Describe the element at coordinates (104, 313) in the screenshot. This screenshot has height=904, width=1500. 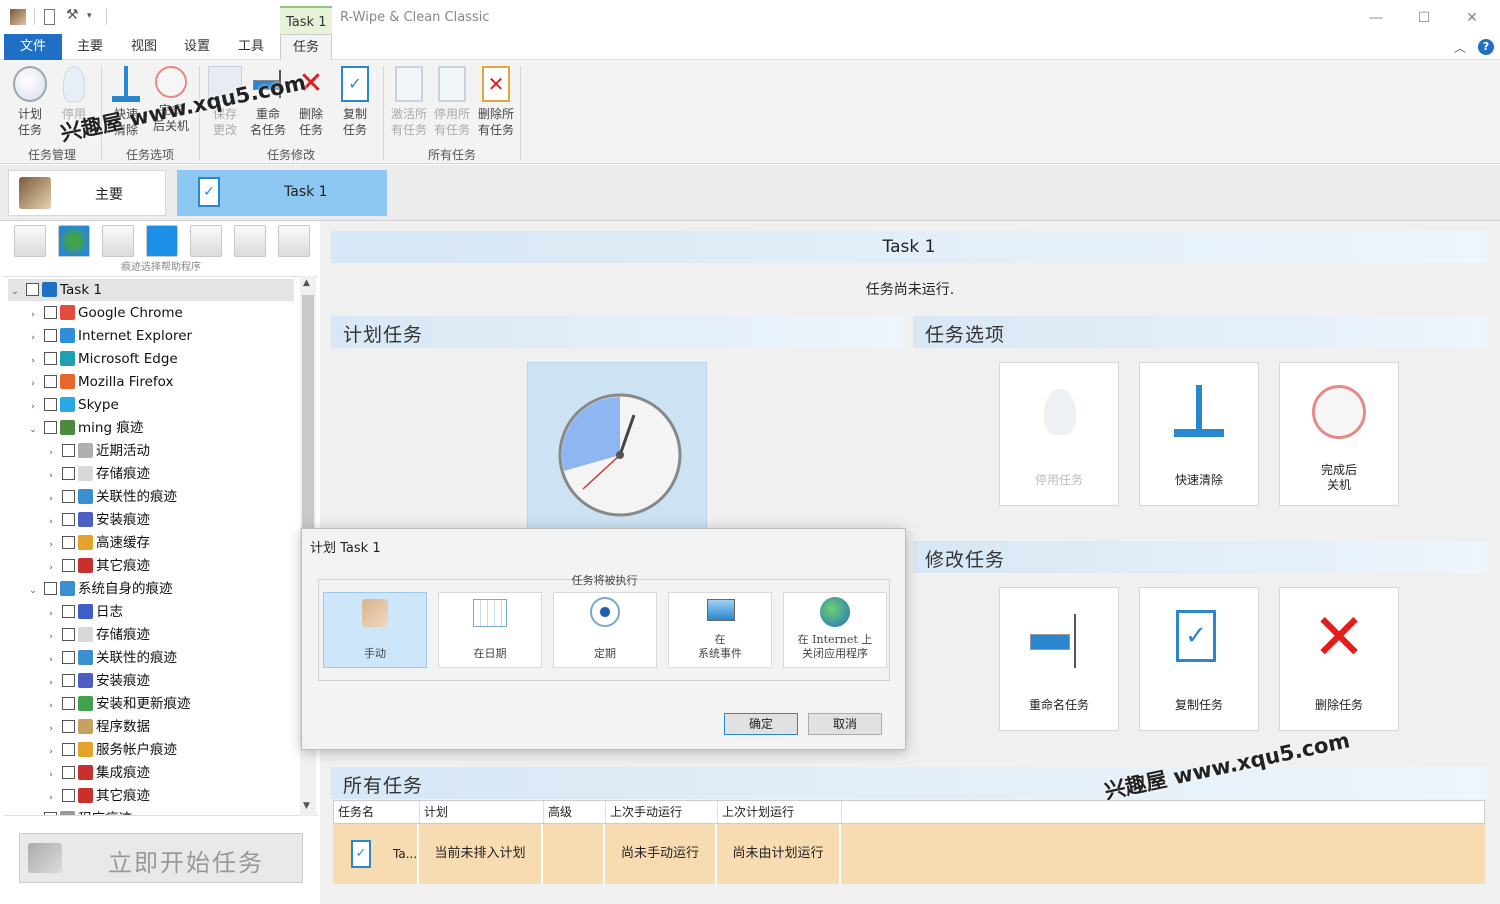
I see `tree-item: › Google Chrome` at that location.